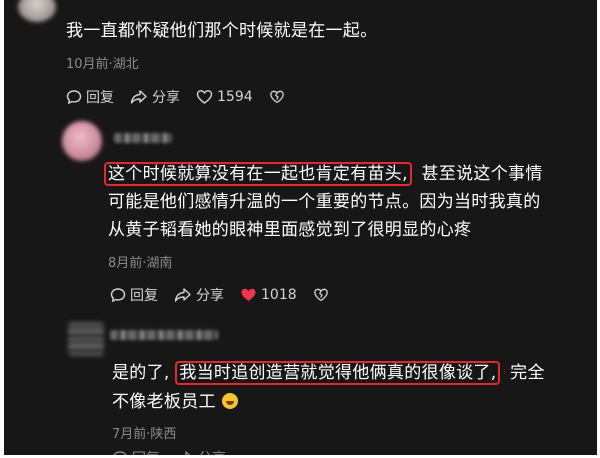 The image size is (600, 458). I want to click on comment-text: 这个时候就算没有在一起也肯定有苗头, 甚至说这个事情, so click(323, 174).